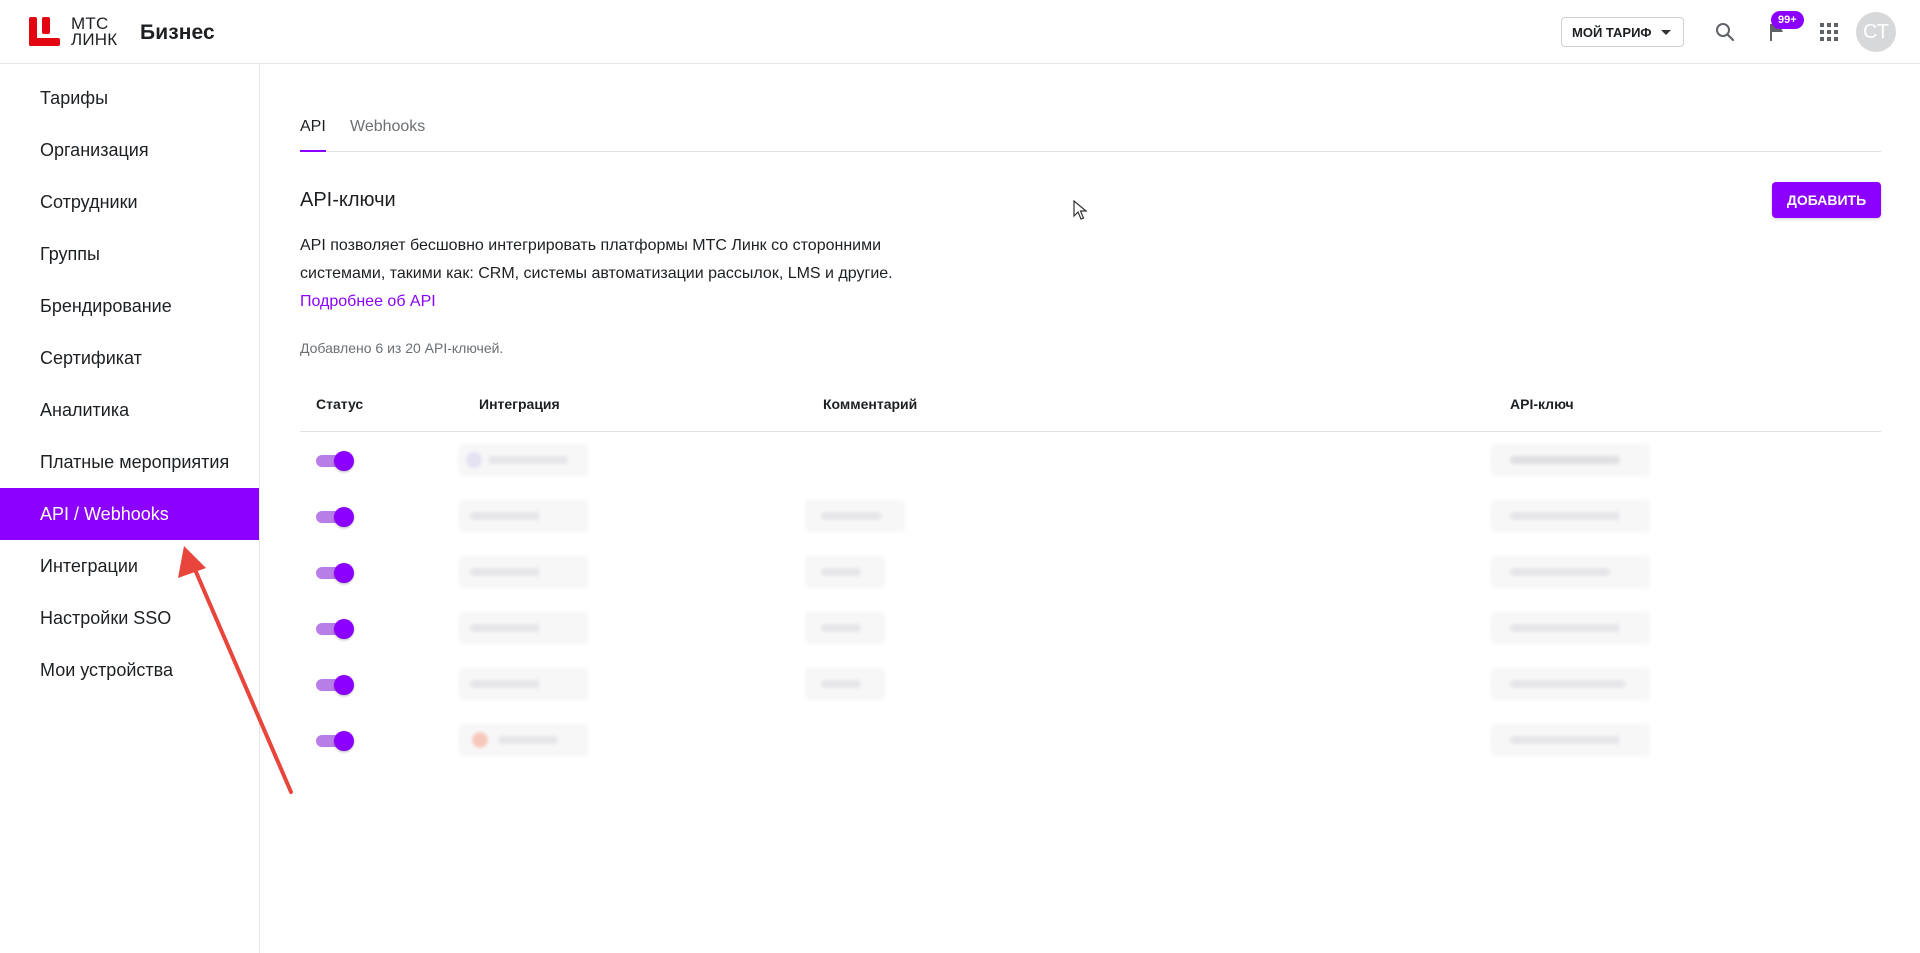 Image resolution: width=1920 pixels, height=953 pixels. What do you see at coordinates (129, 254) in the screenshot?
I see `sidebar-item-groups: Группы` at bounding box center [129, 254].